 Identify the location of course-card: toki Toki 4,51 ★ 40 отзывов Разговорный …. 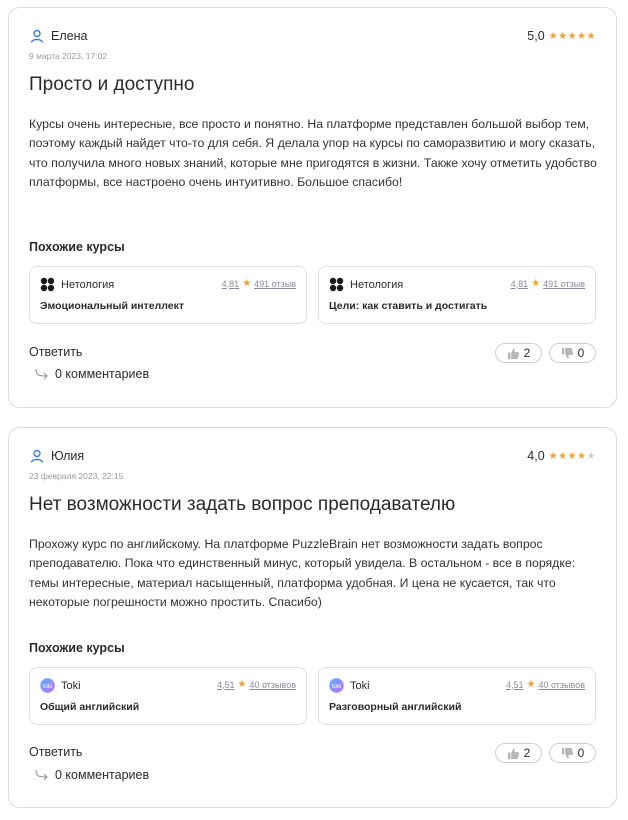
(457, 696).